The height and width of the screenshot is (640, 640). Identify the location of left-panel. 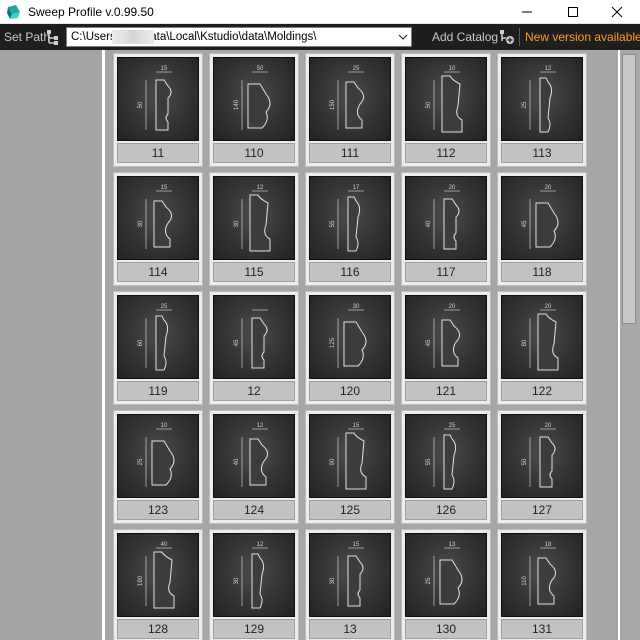
(51, 345).